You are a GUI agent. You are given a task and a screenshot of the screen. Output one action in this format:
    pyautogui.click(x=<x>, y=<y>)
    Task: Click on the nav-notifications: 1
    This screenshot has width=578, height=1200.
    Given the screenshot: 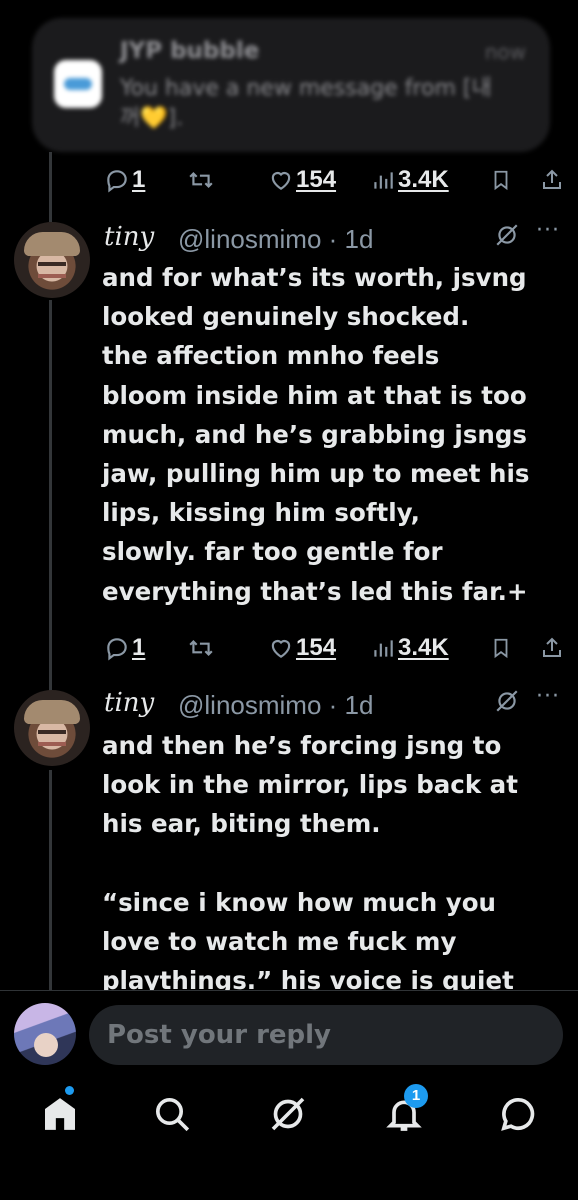 What is the action you would take?
    pyautogui.click(x=406, y=1109)
    